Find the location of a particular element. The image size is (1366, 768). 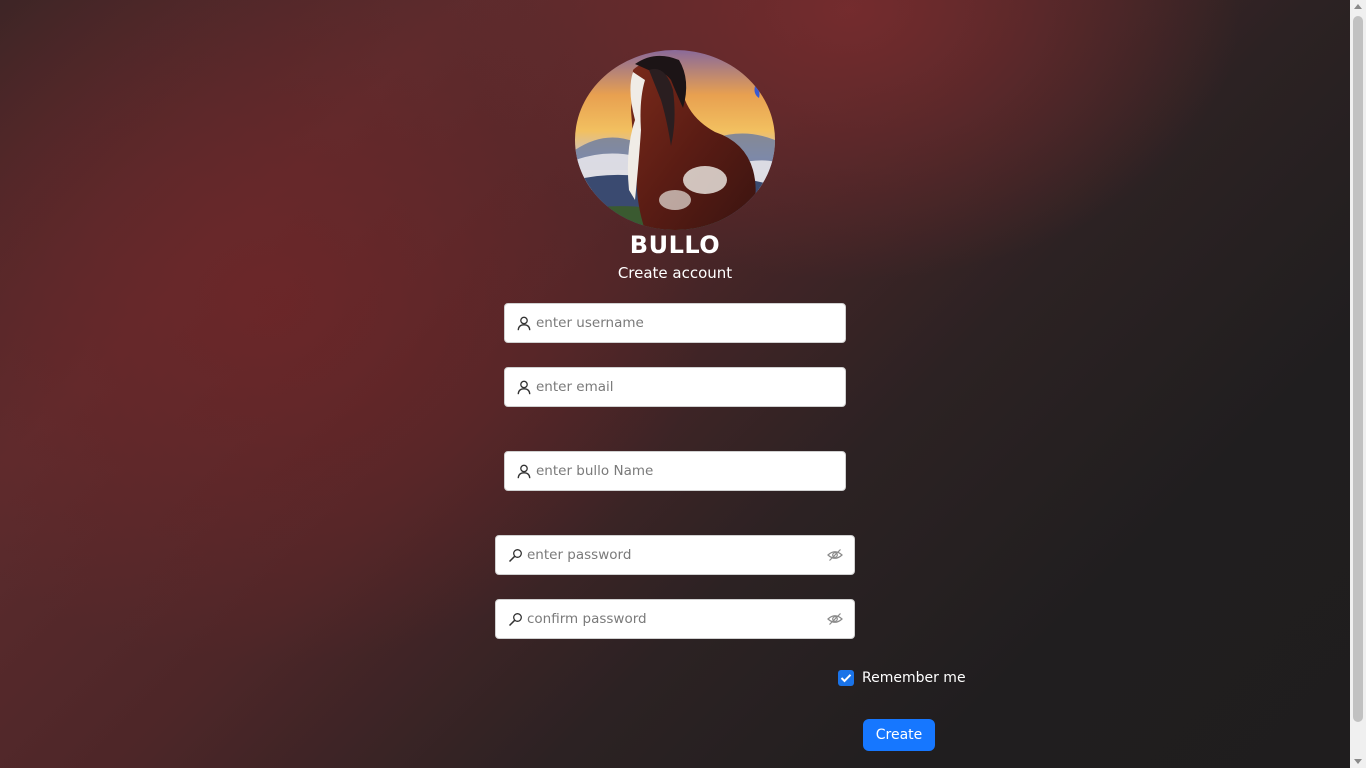

remember-me-checkbox is located at coordinates (846, 678).